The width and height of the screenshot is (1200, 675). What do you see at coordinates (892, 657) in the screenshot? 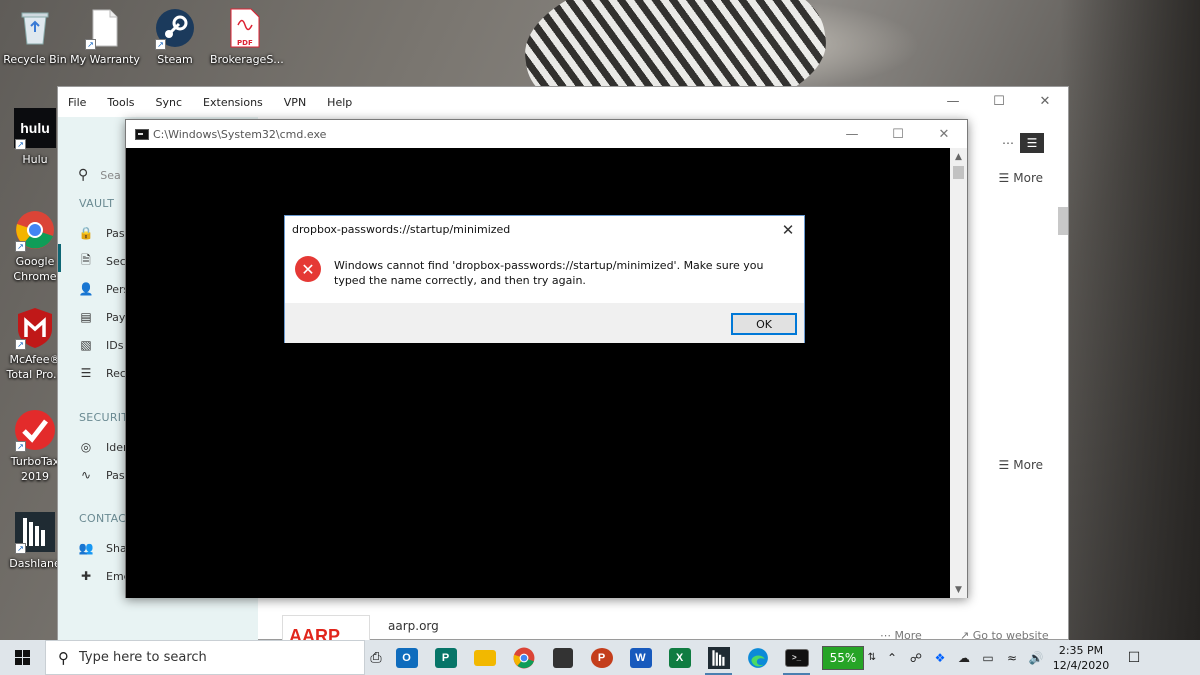
I see `show-hidden-icons-button: ⌃` at bounding box center [892, 657].